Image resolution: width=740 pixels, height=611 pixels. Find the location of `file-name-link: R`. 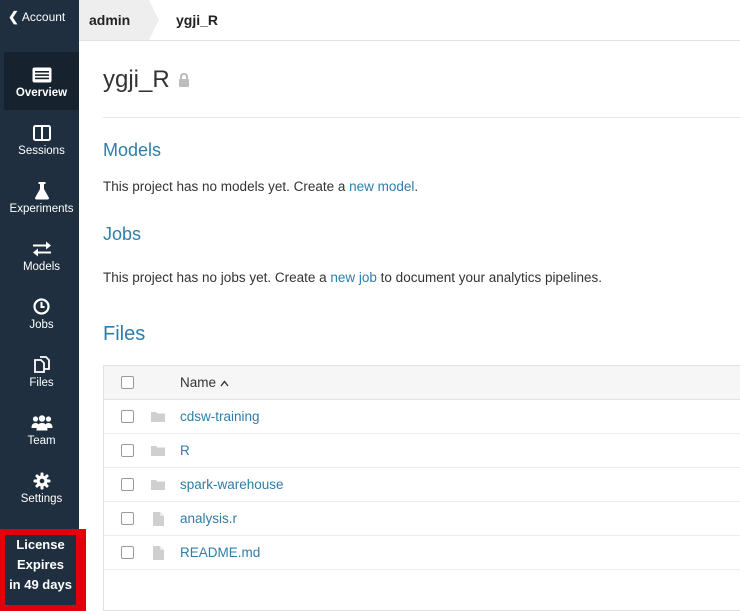

file-name-link: R is located at coordinates (185, 450).